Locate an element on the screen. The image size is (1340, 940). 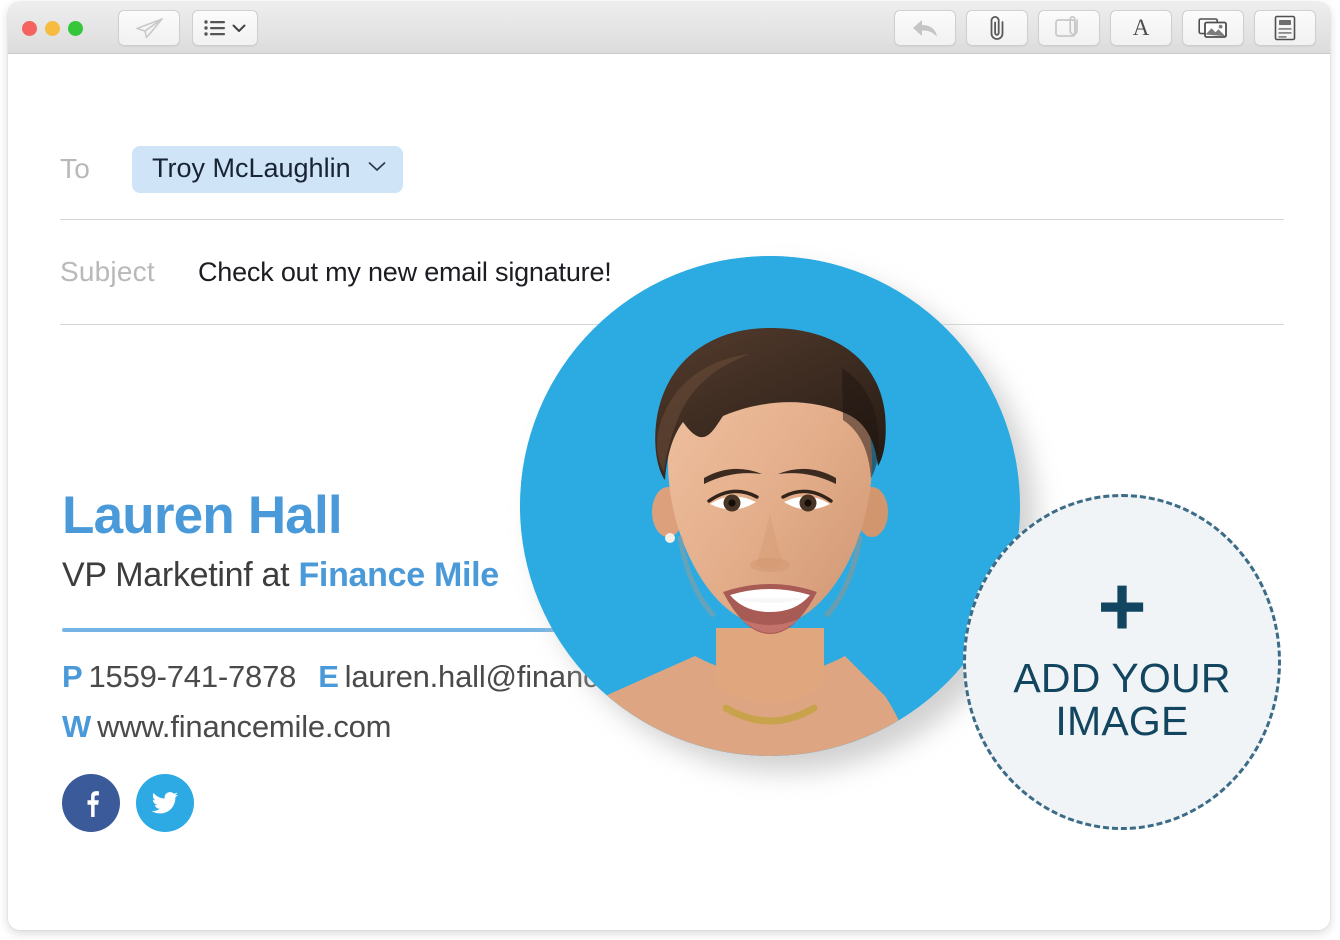
web-key: W is located at coordinates (77, 726).